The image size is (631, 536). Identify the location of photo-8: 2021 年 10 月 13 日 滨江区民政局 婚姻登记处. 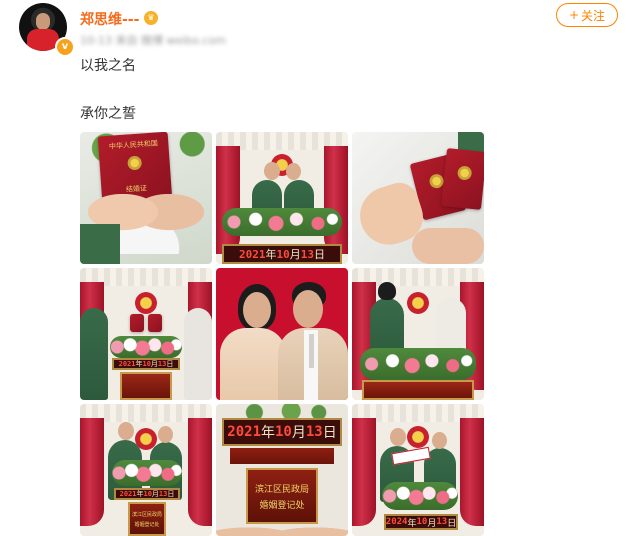
(282, 470).